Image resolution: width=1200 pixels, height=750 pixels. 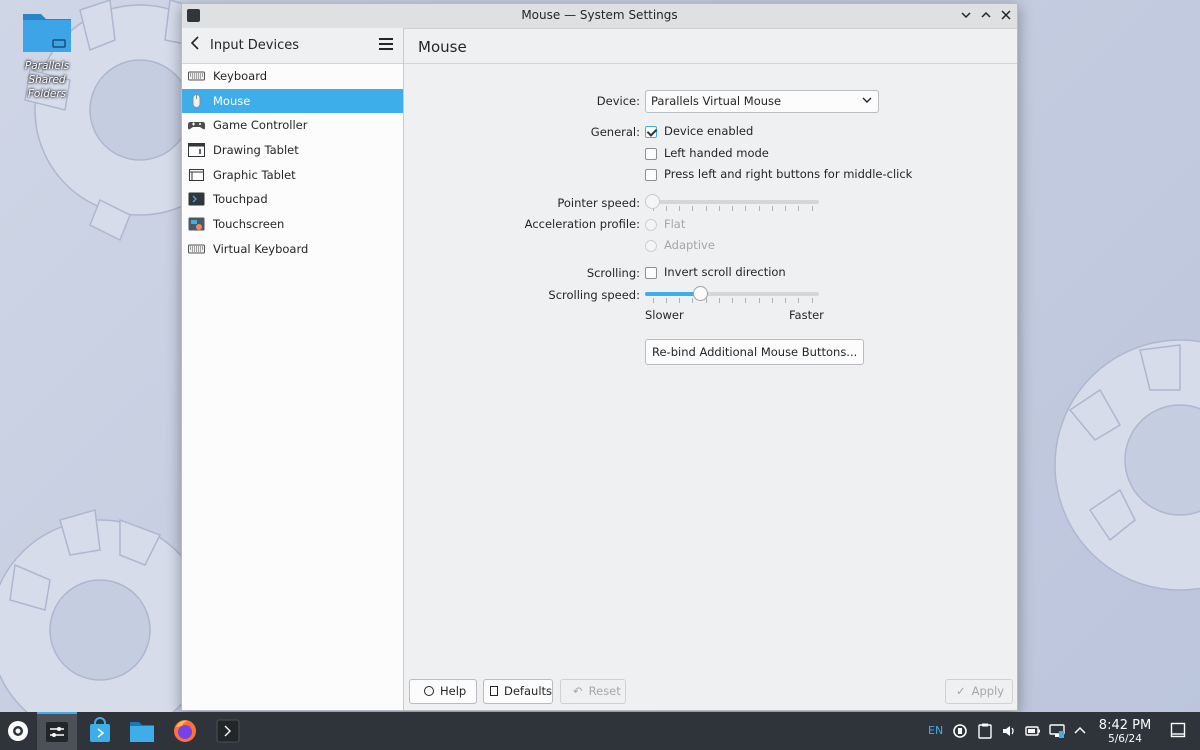 I want to click on taskbar-discover, so click(x=100, y=731).